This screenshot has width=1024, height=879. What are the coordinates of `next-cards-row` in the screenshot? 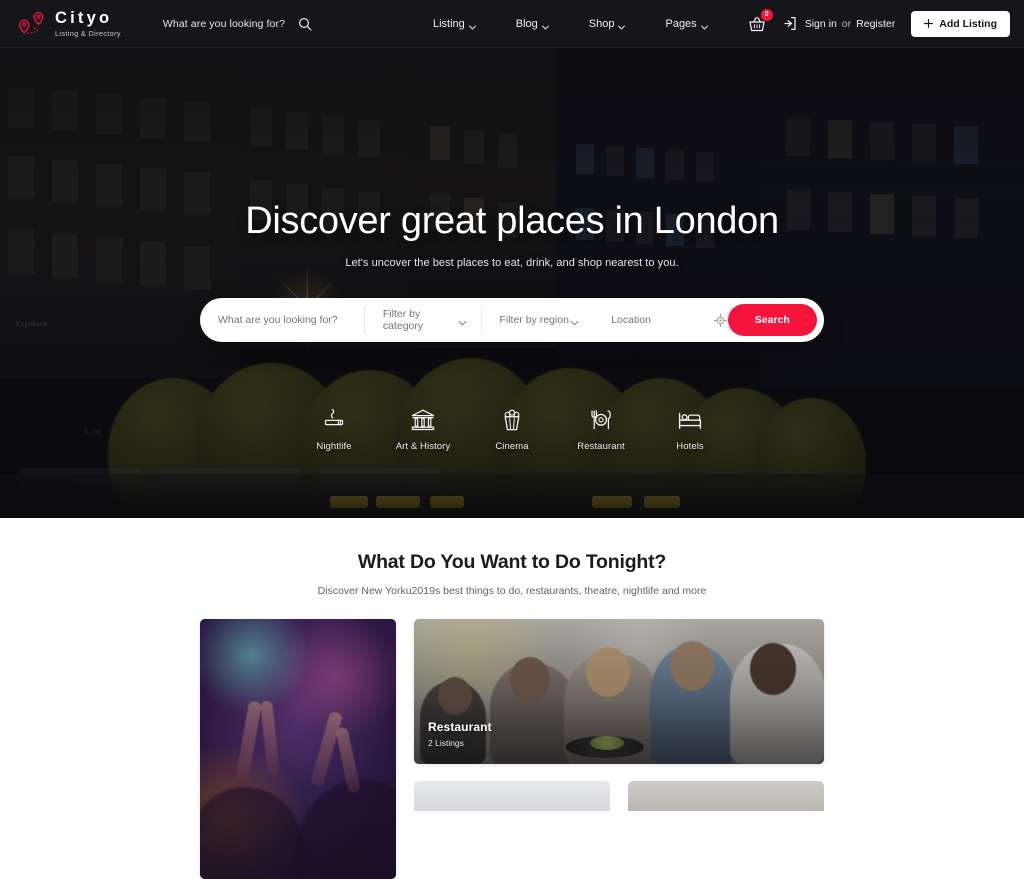 It's located at (619, 796).